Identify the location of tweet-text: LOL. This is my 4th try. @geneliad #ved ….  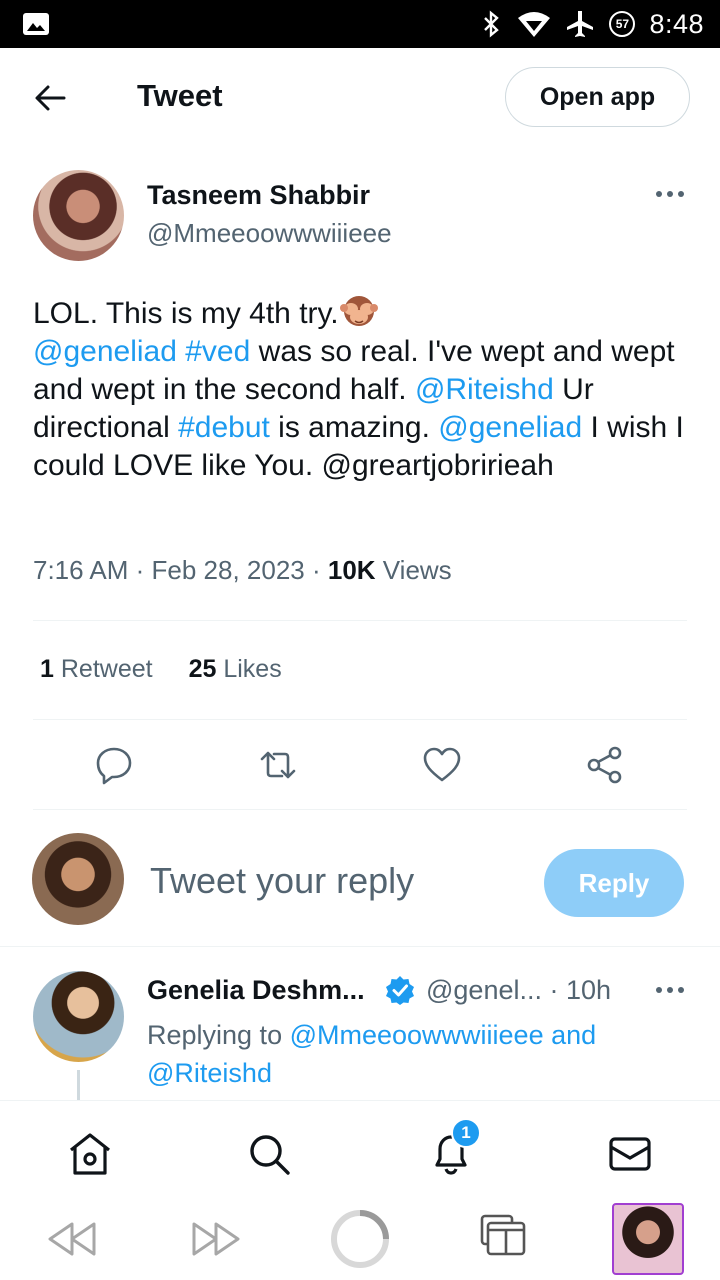
(363, 389).